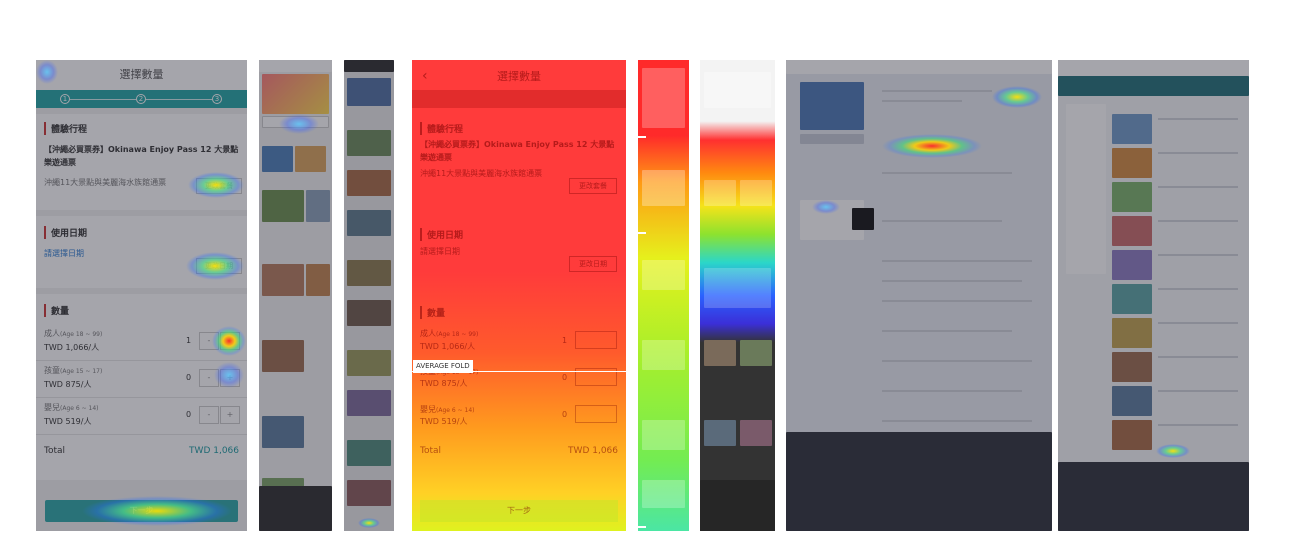 Image resolution: width=1294 pixels, height=548 pixels. Describe the element at coordinates (145, 310) in the screenshot. I see `section-title-quantity: 數量` at that location.